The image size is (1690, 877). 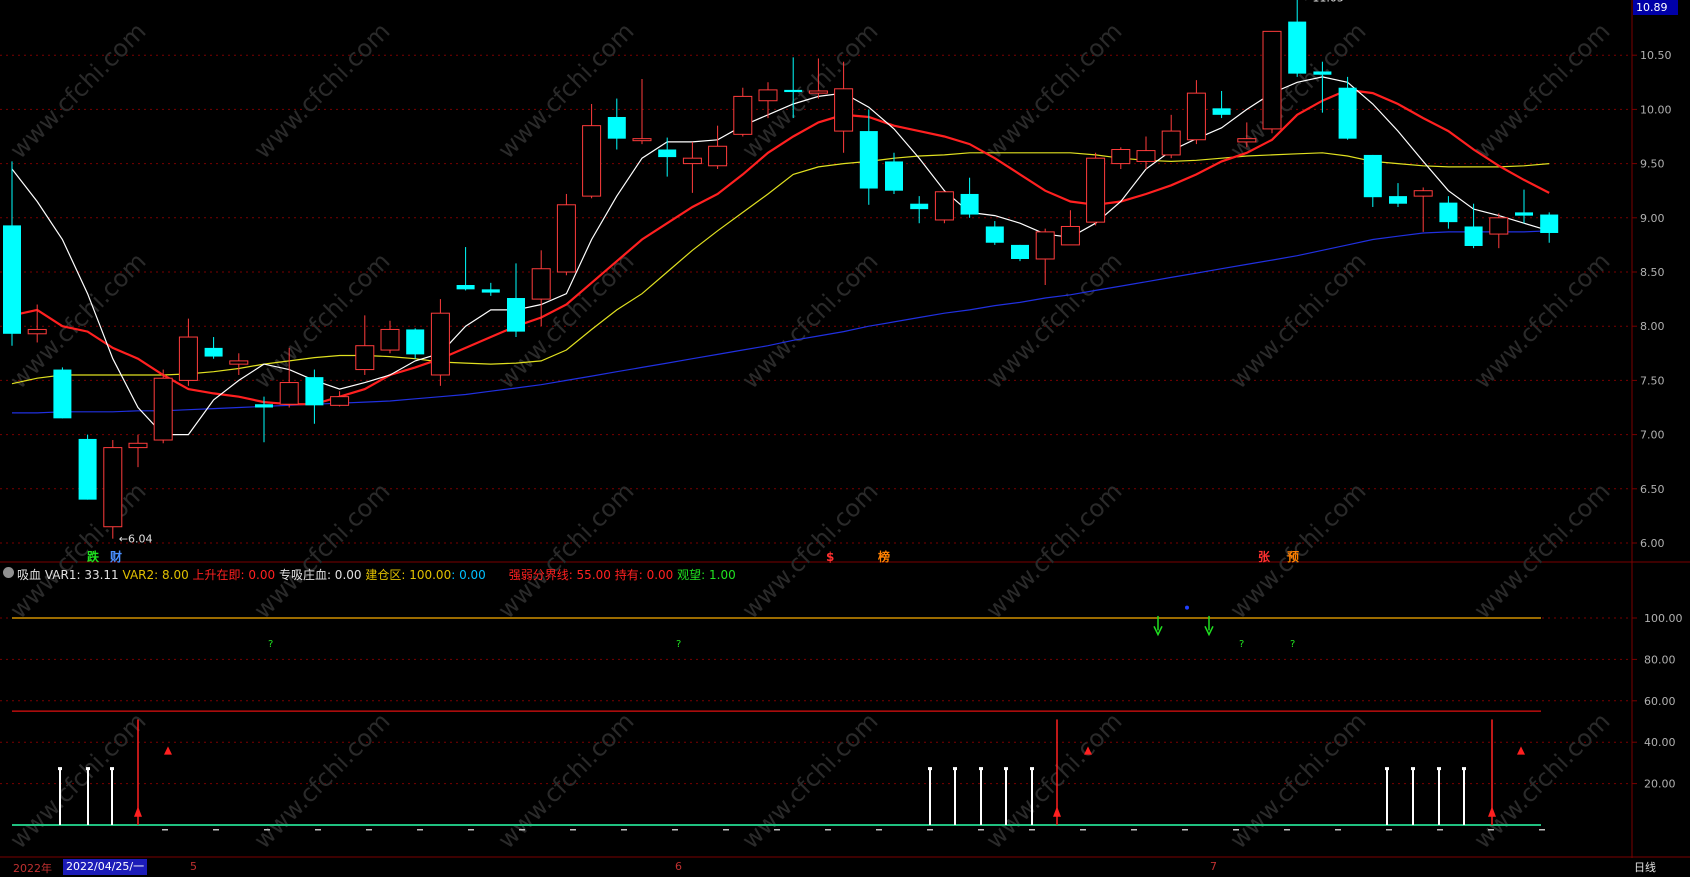 I want to click on period-button: 日线, so click(x=1645, y=867).